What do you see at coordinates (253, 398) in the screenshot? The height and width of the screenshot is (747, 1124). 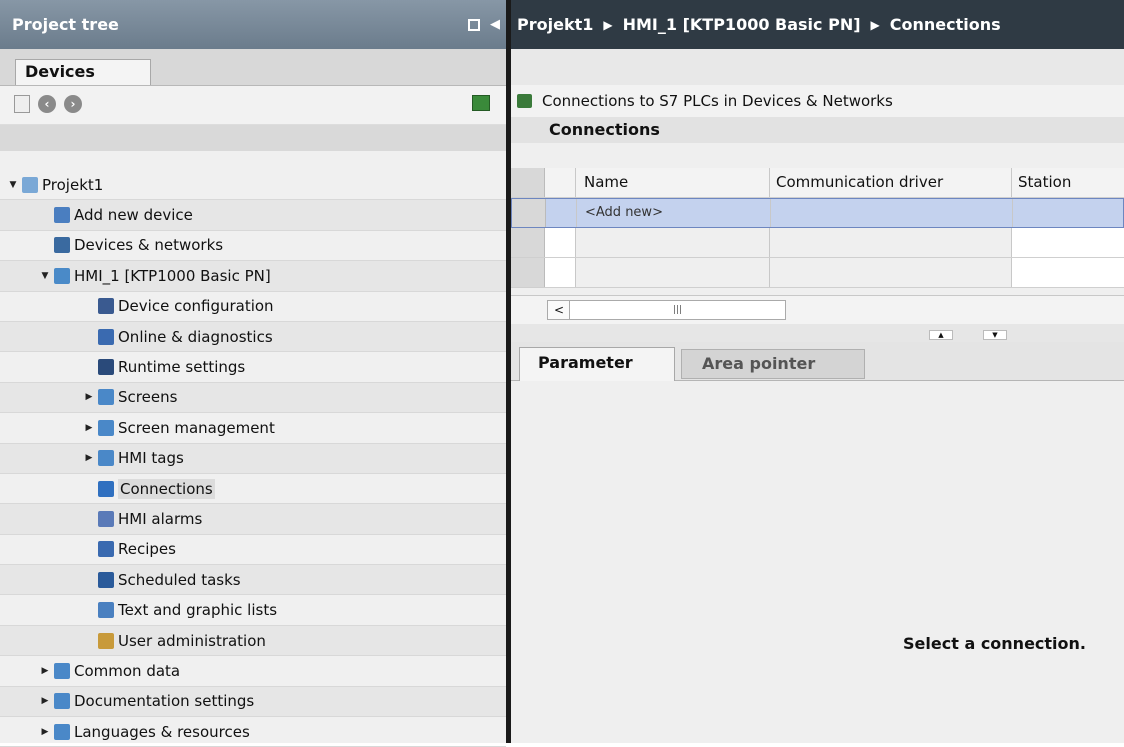 I see `tree-item: ▶ Screens` at bounding box center [253, 398].